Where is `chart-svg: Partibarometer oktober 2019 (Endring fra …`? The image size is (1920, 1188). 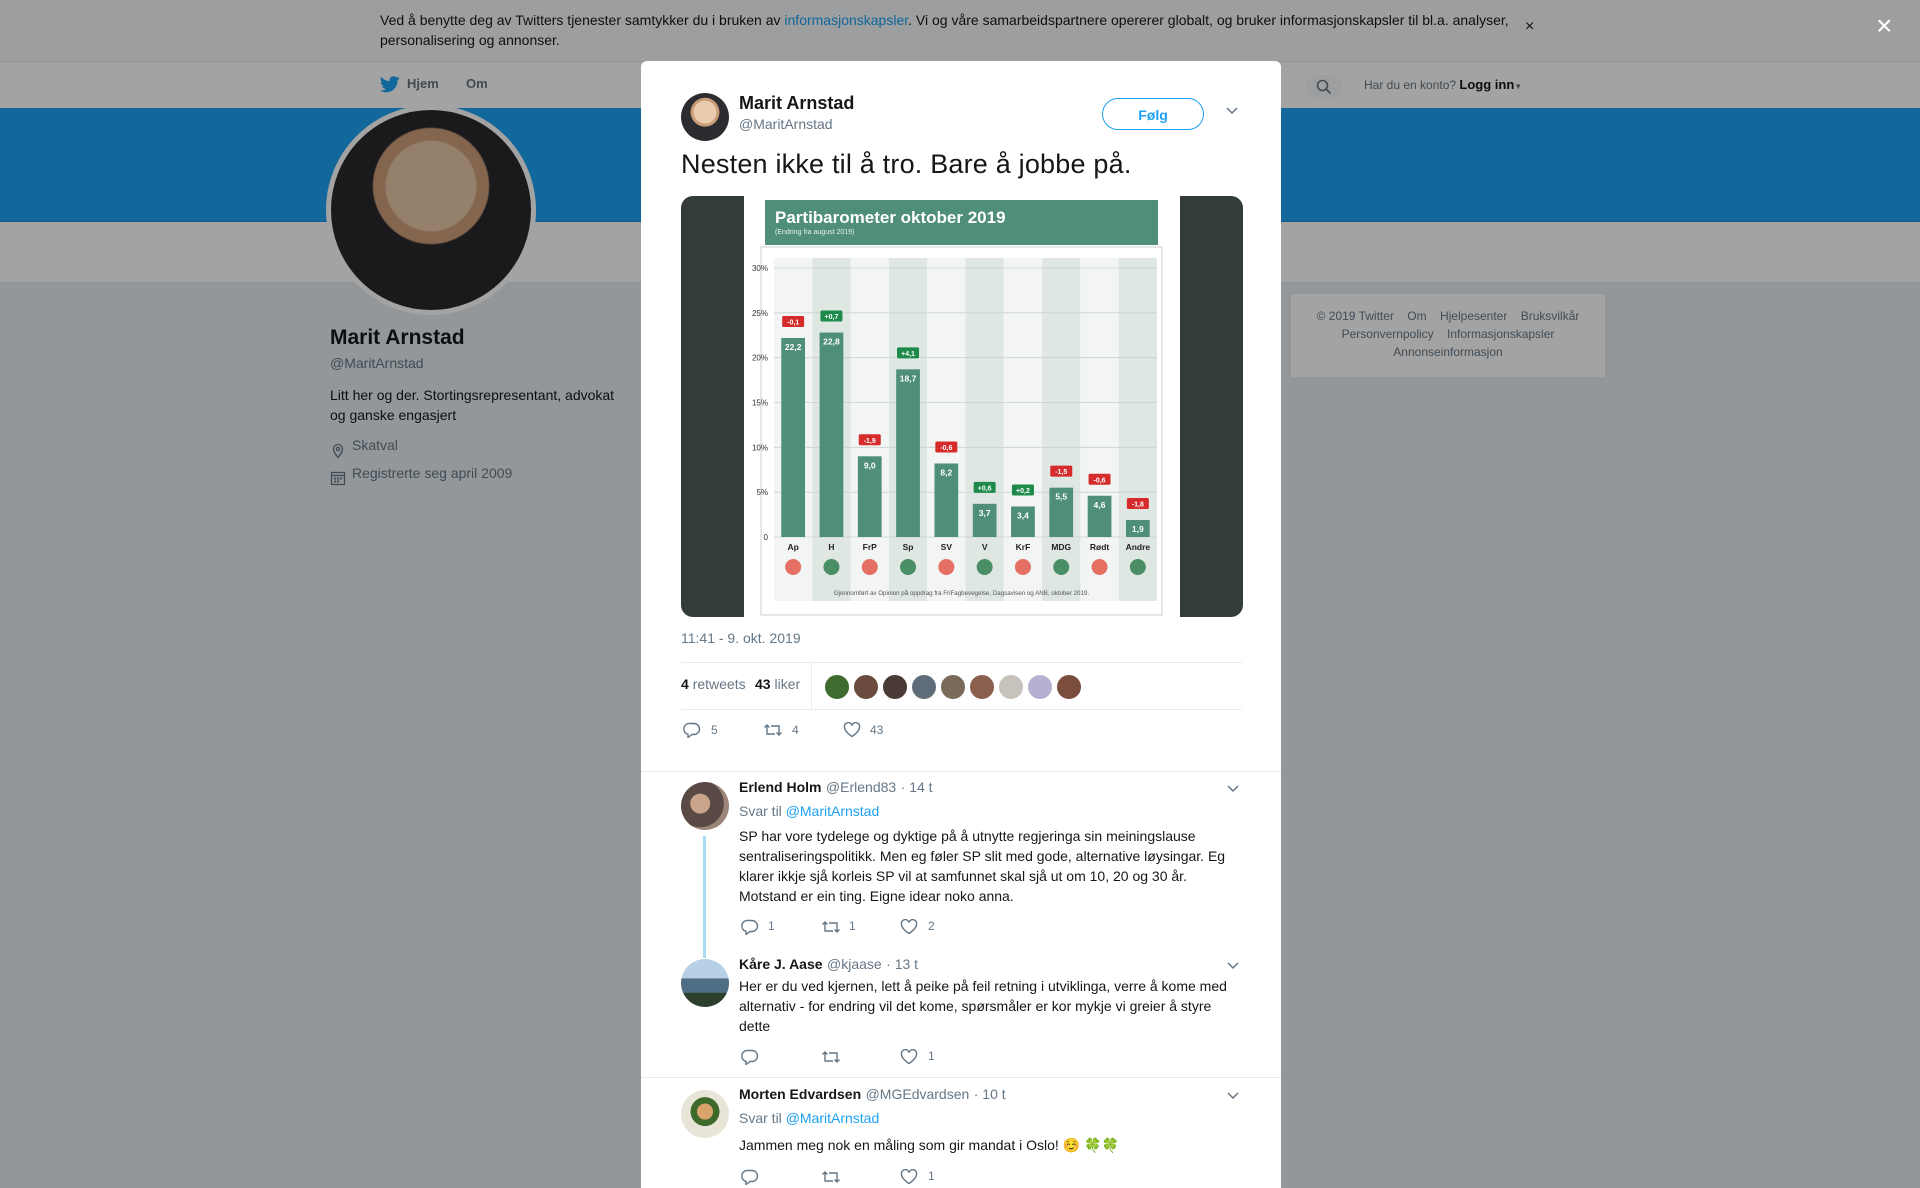
chart-svg: Partibarometer oktober 2019 (Endring fra … is located at coordinates (962, 406).